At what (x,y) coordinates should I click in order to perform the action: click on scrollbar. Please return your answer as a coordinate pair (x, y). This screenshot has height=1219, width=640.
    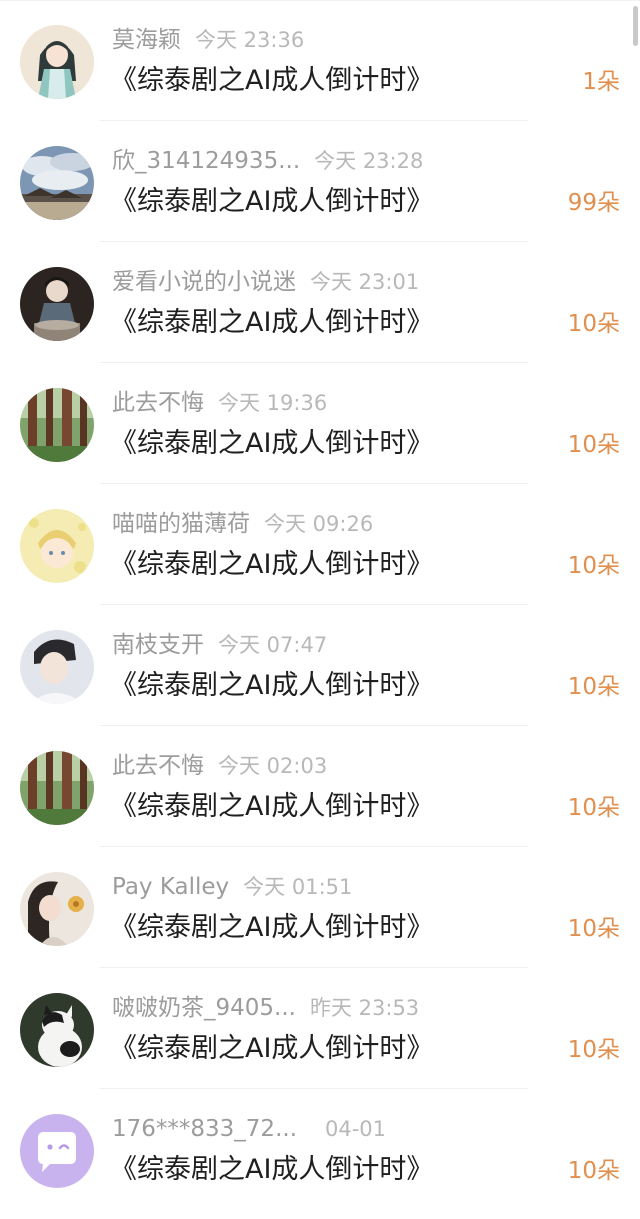
    Looking at the image, I should click on (635, 26).